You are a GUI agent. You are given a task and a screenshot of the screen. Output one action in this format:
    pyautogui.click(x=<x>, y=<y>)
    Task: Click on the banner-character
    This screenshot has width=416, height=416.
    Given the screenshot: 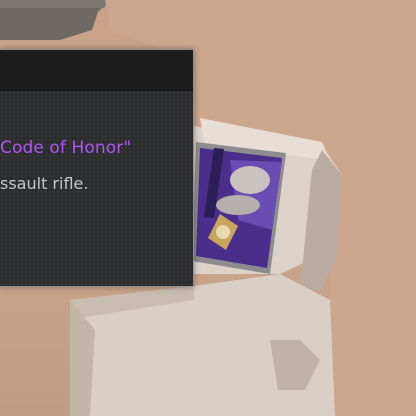 What is the action you would take?
    pyautogui.click(x=250, y=180)
    